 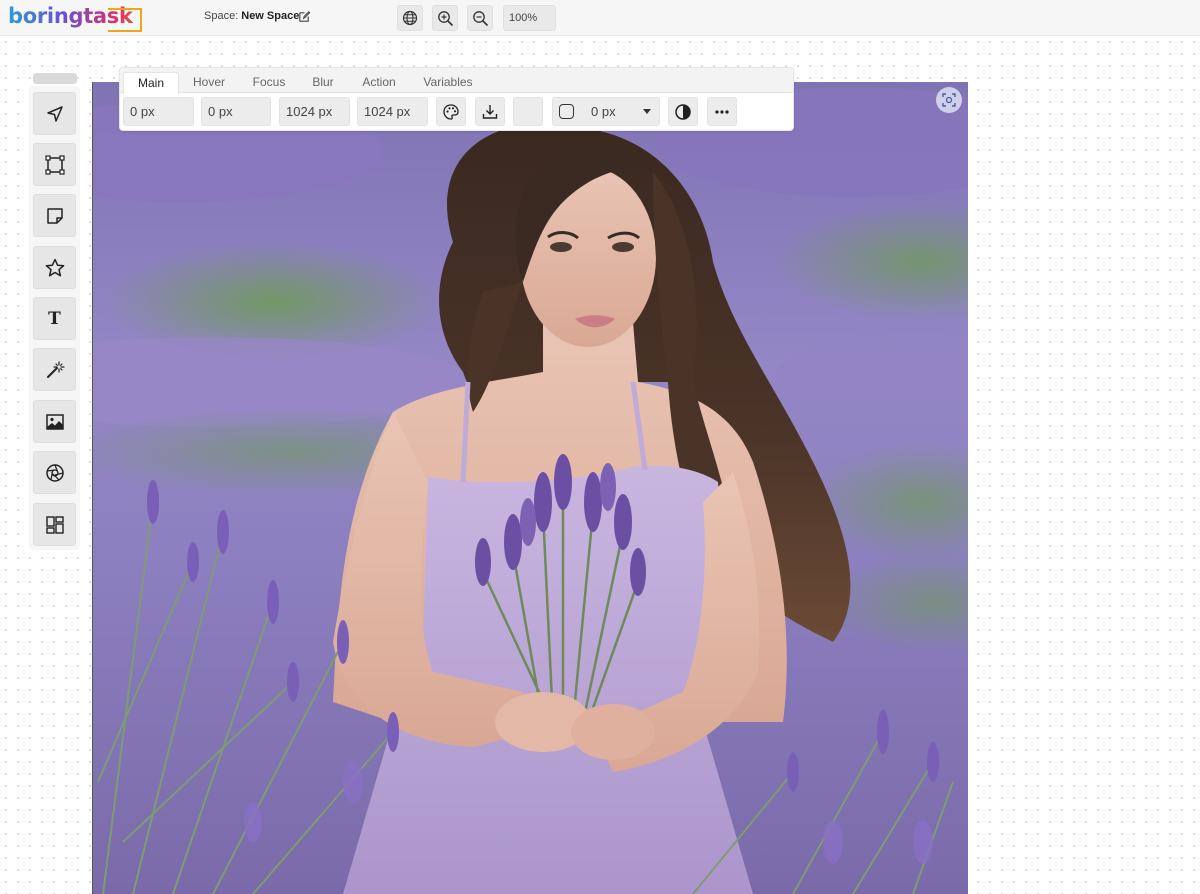 What do you see at coordinates (55, 78) in the screenshot?
I see `toolbar-drag-handle` at bounding box center [55, 78].